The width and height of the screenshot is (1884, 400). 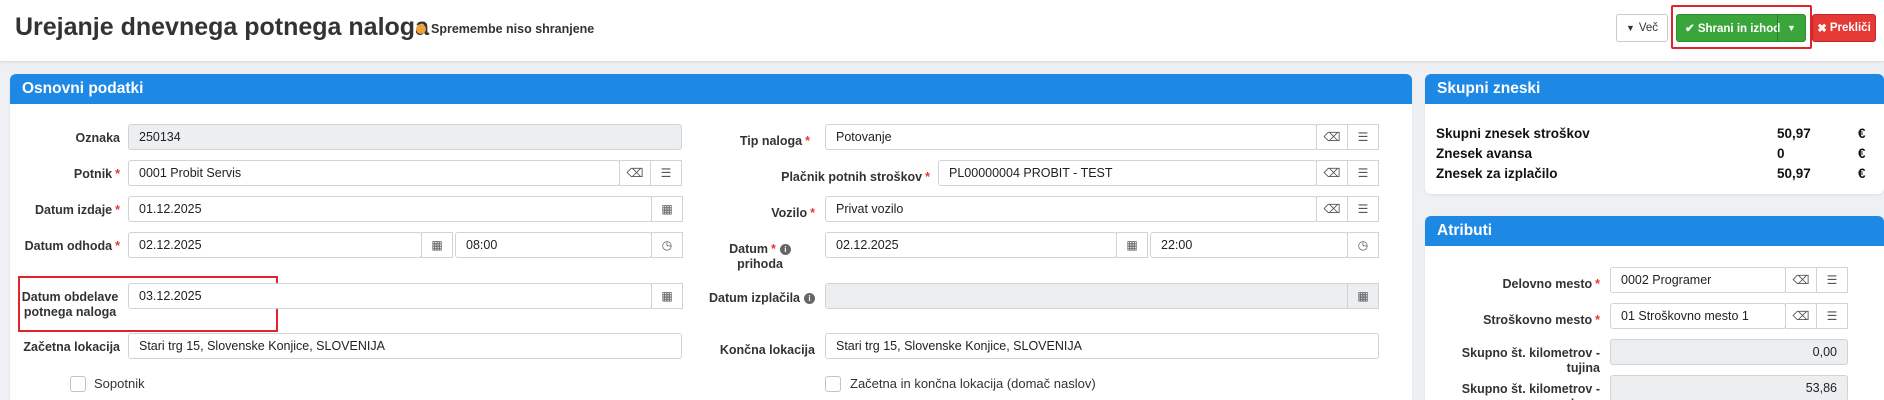 I want to click on page-title: Urejanje dnevnega potnega naloga, so click(x=222, y=27).